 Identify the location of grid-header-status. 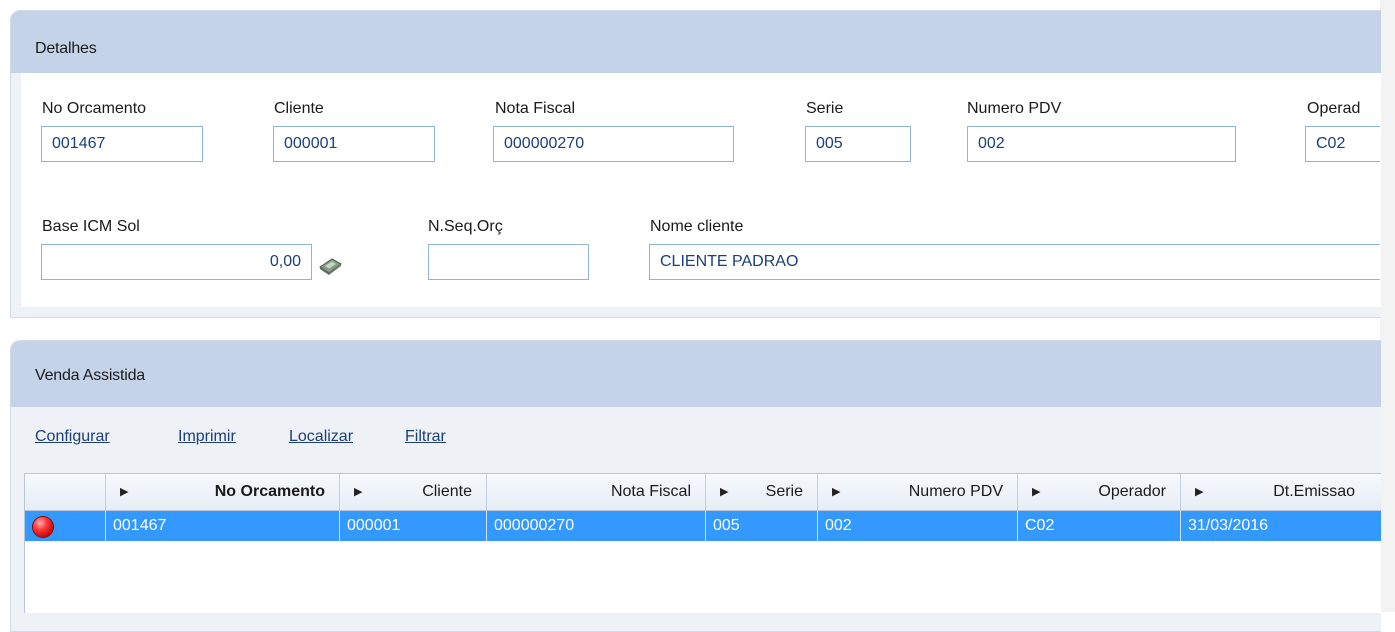
(65, 492).